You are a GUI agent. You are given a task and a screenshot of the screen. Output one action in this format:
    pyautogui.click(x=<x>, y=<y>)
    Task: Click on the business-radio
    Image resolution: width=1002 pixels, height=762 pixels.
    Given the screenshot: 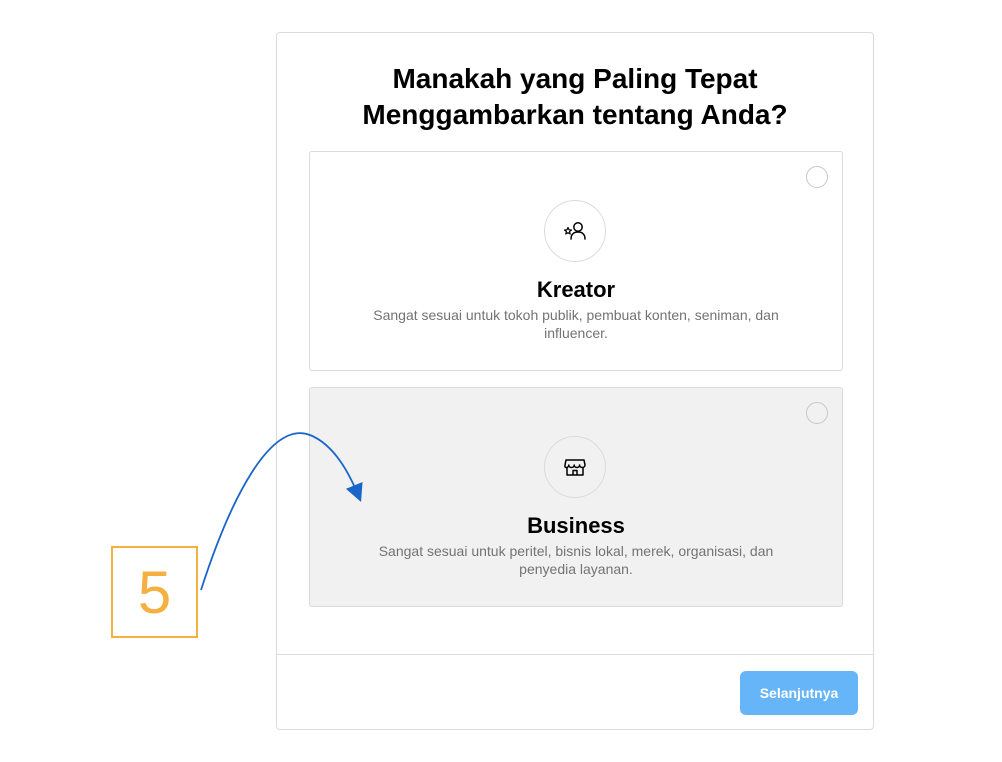 What is the action you would take?
    pyautogui.click(x=817, y=413)
    